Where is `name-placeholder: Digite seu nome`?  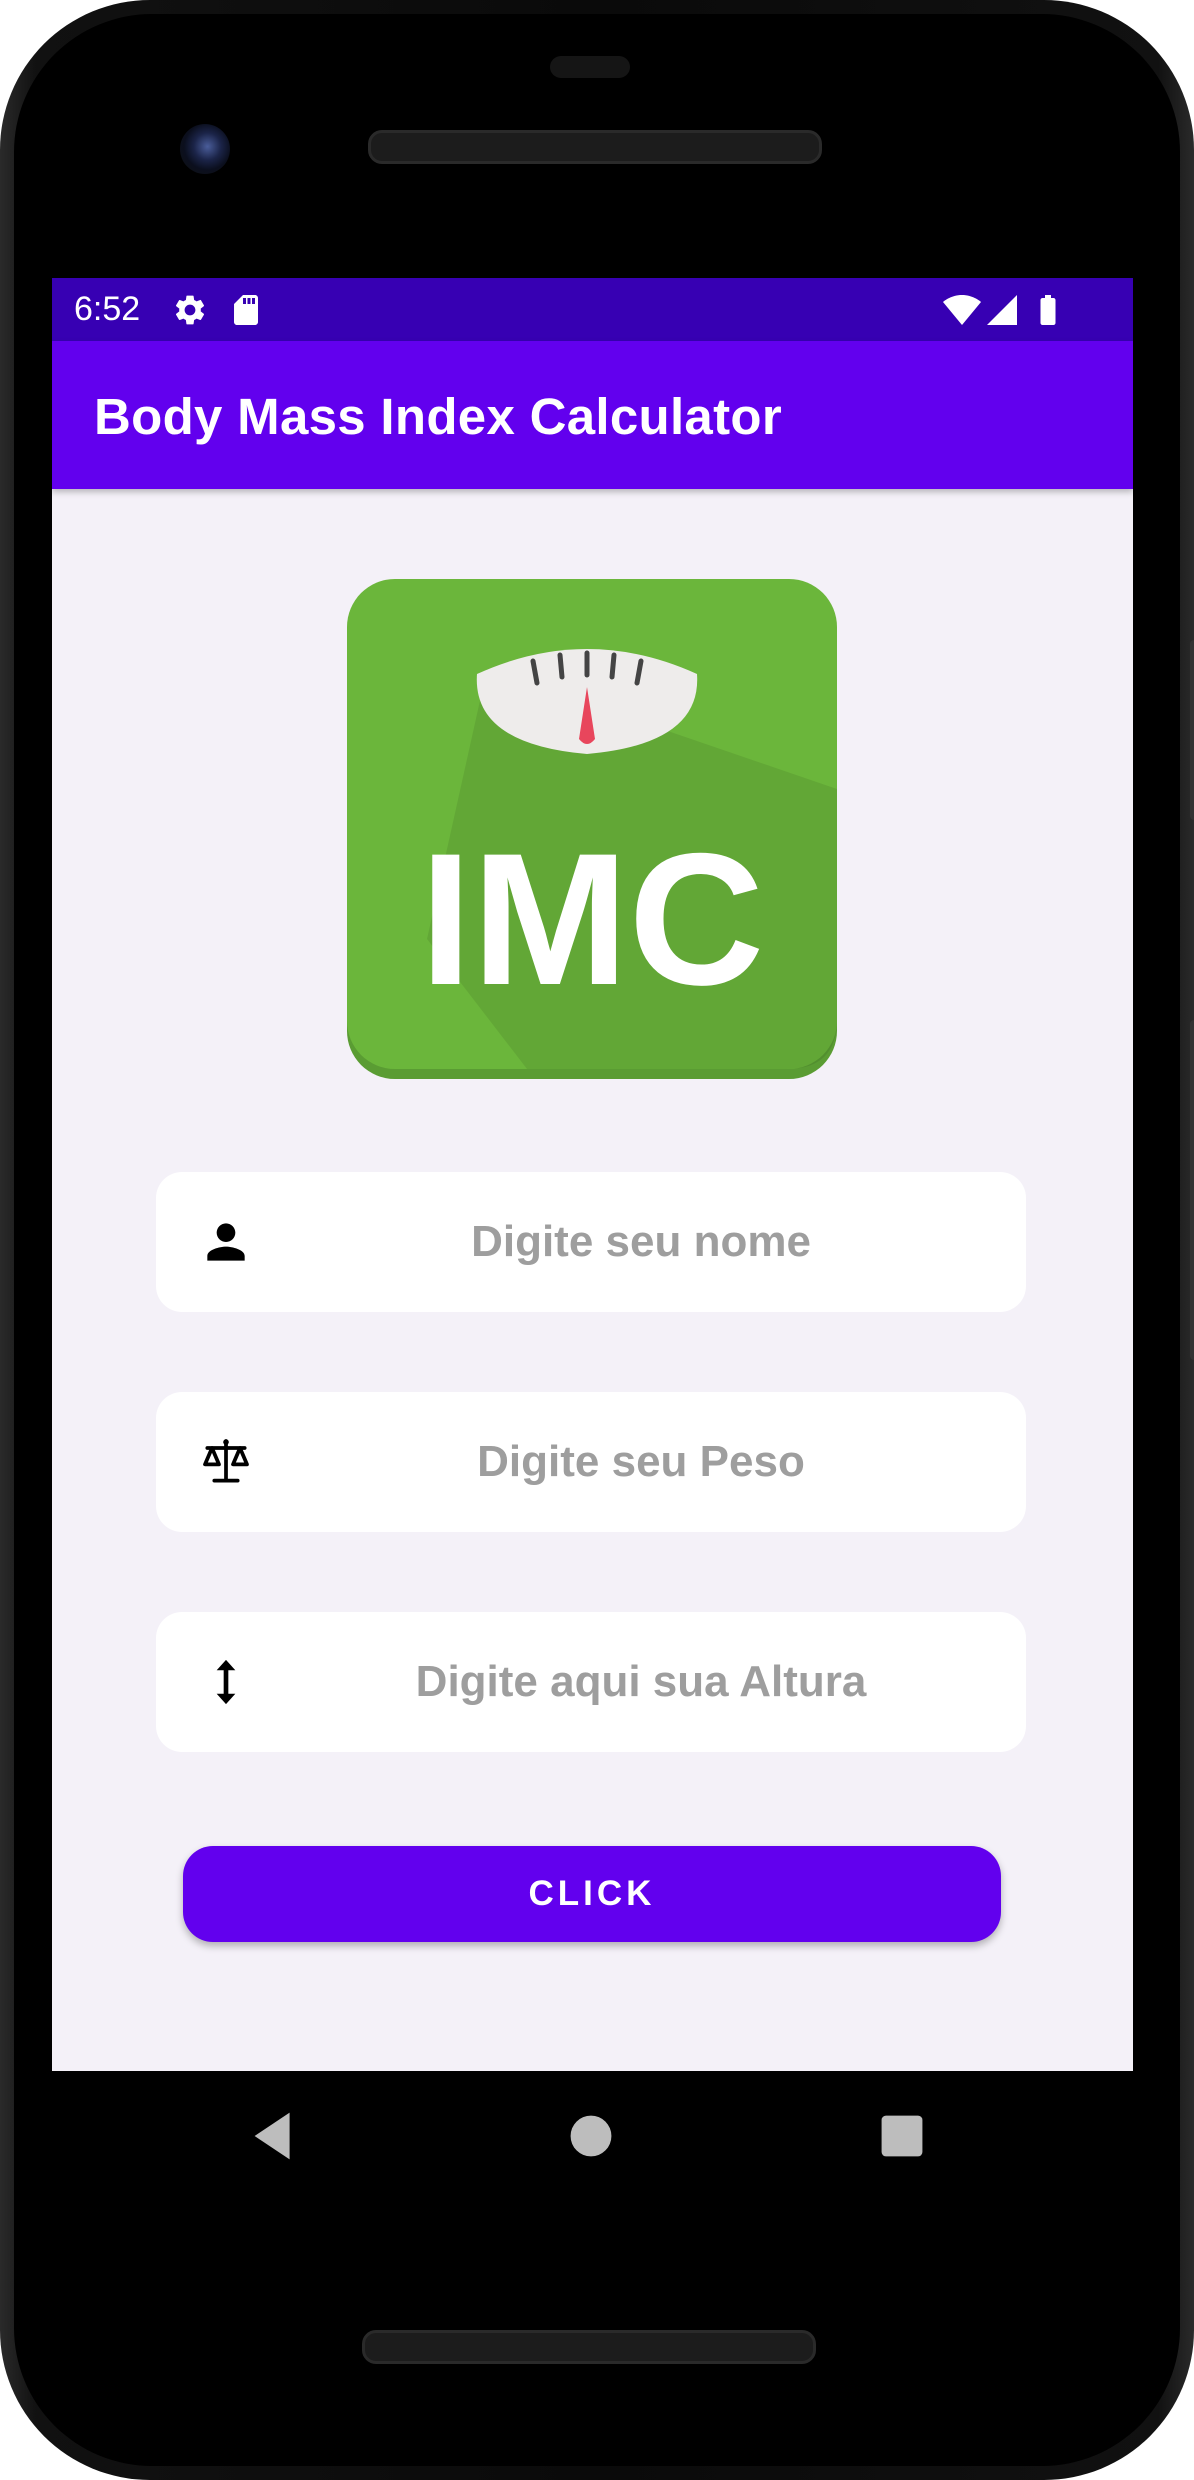
name-placeholder: Digite seu nome is located at coordinates (641, 1241).